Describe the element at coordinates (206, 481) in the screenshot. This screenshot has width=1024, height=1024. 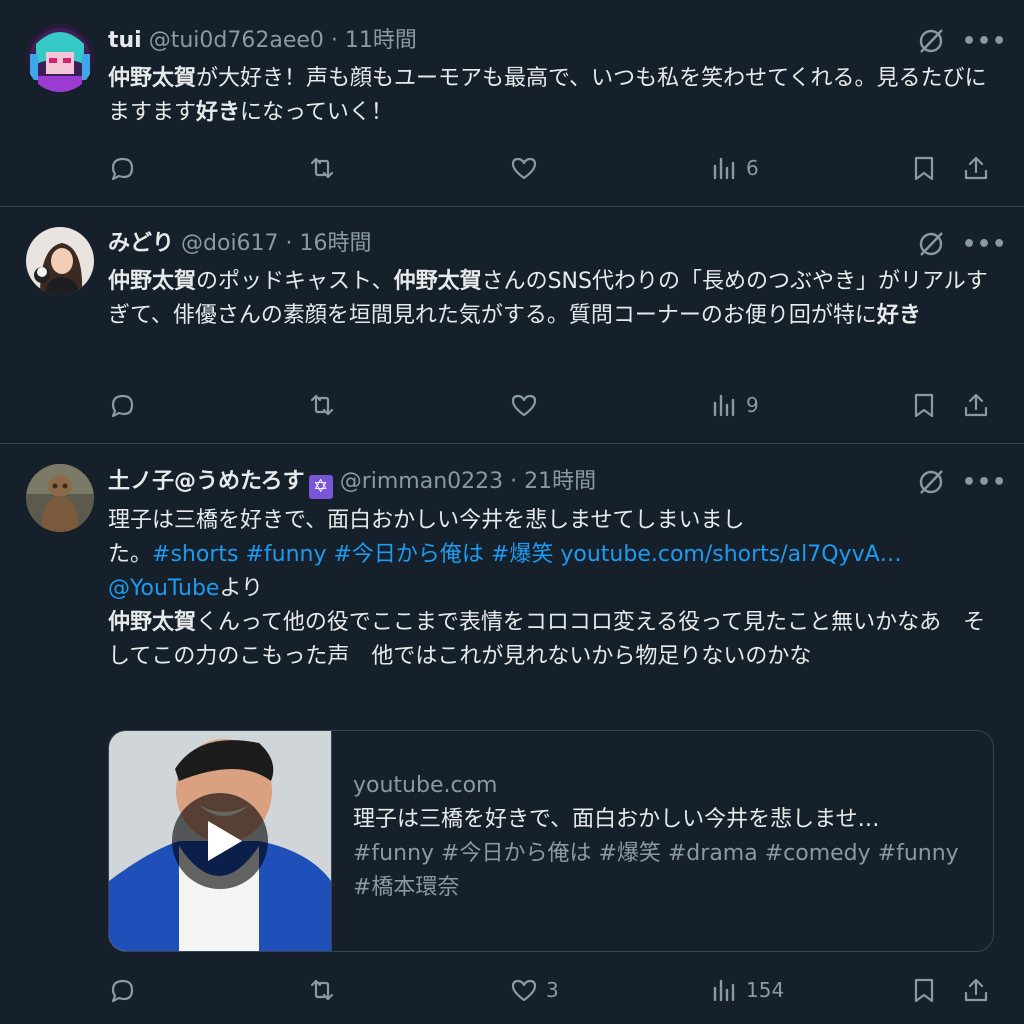
I see `display-name: 土ノ子@うめたろす` at that location.